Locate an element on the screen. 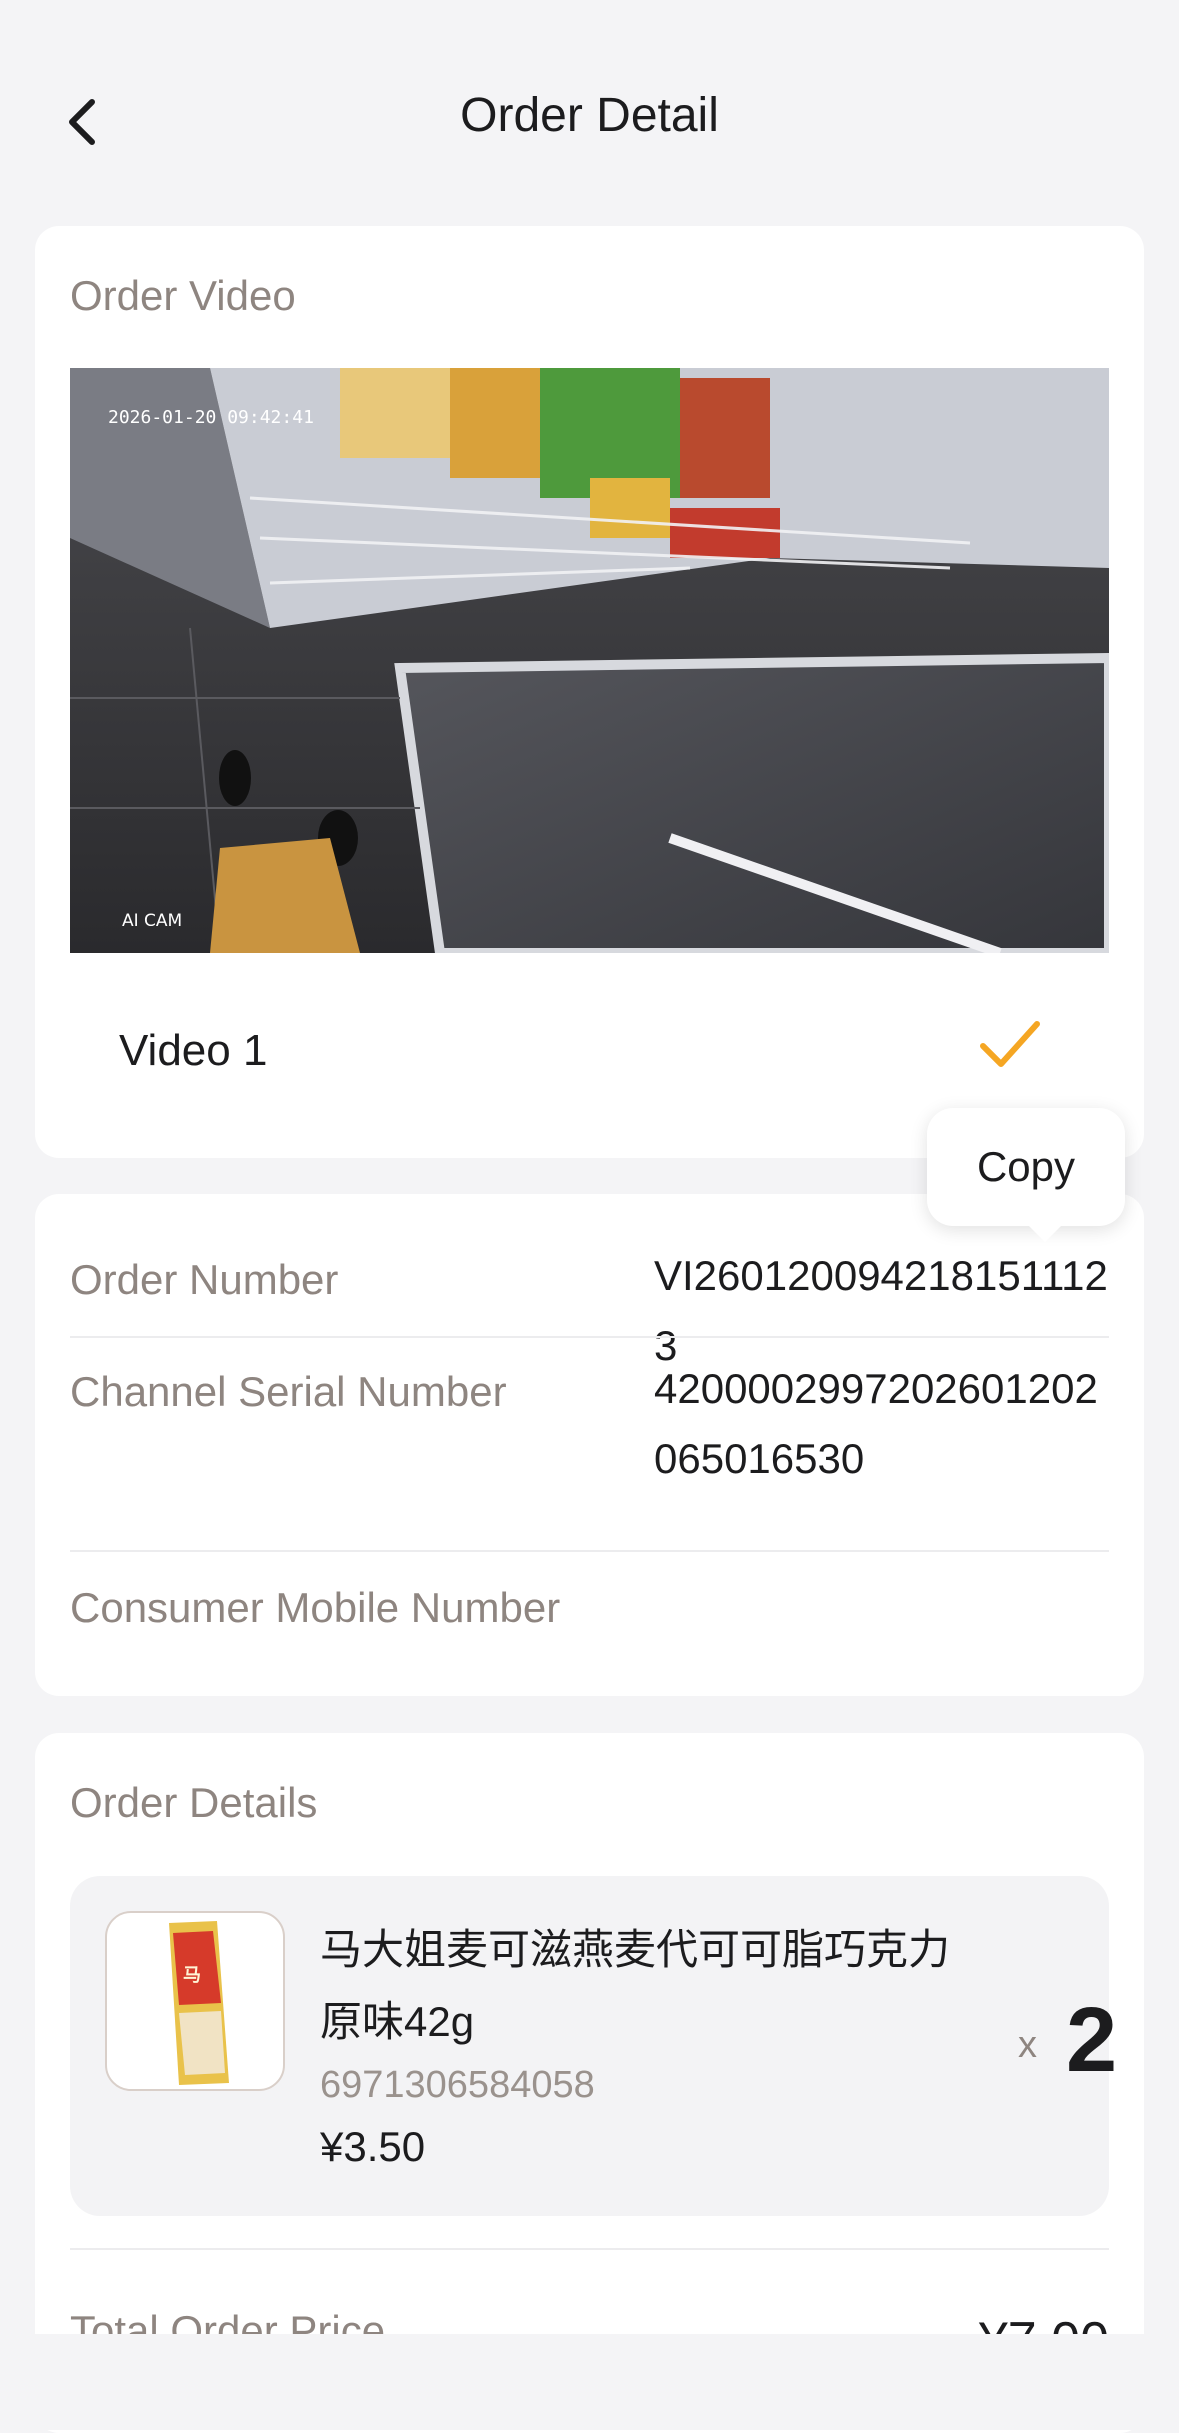 This screenshot has width=1179, height=2433. order-details-title: Order Details is located at coordinates (194, 1802).